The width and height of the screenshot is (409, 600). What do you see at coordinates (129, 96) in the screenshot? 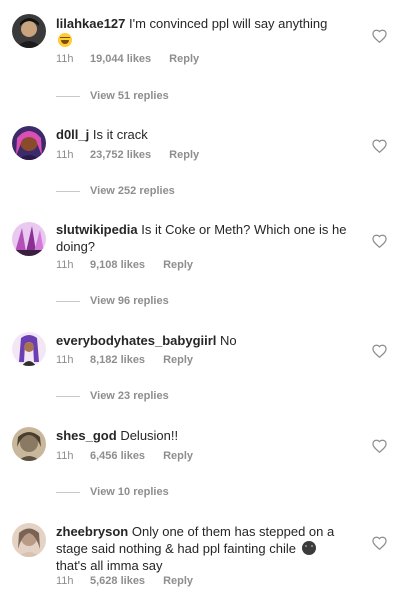
I see `view-replies-label: View 51 replies` at bounding box center [129, 96].